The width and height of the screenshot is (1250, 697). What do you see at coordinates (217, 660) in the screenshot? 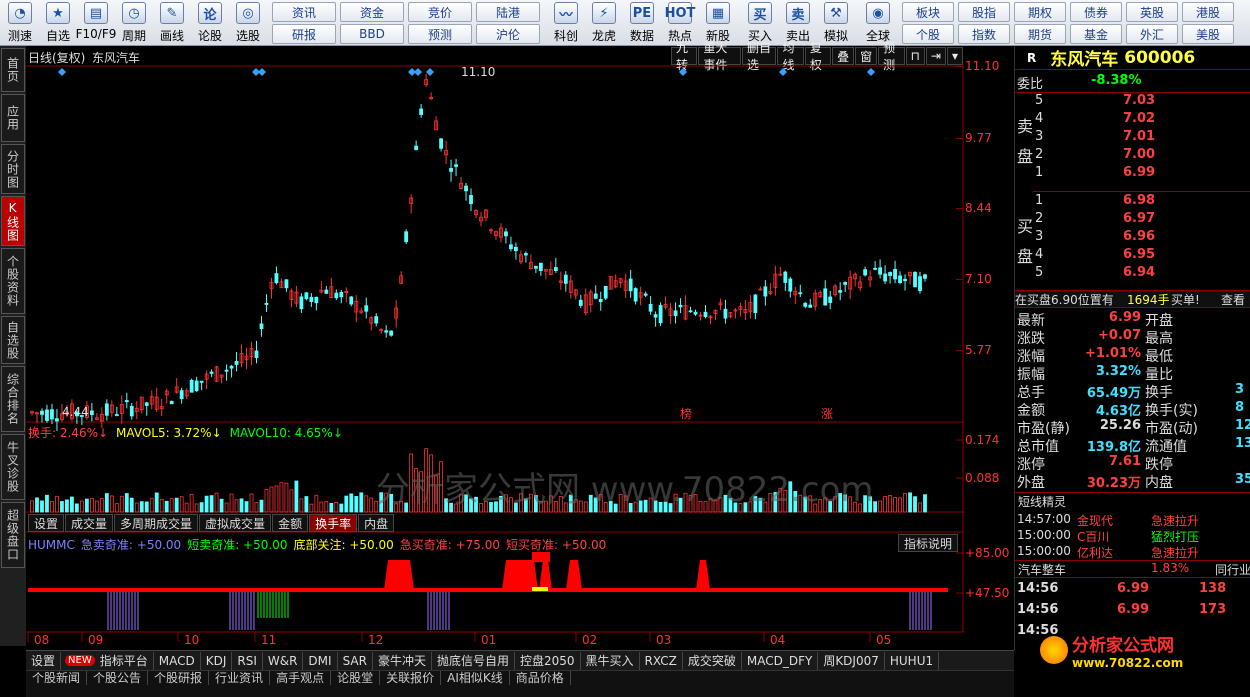
I see `indicator-tab-3: KDJ` at bounding box center [217, 660].